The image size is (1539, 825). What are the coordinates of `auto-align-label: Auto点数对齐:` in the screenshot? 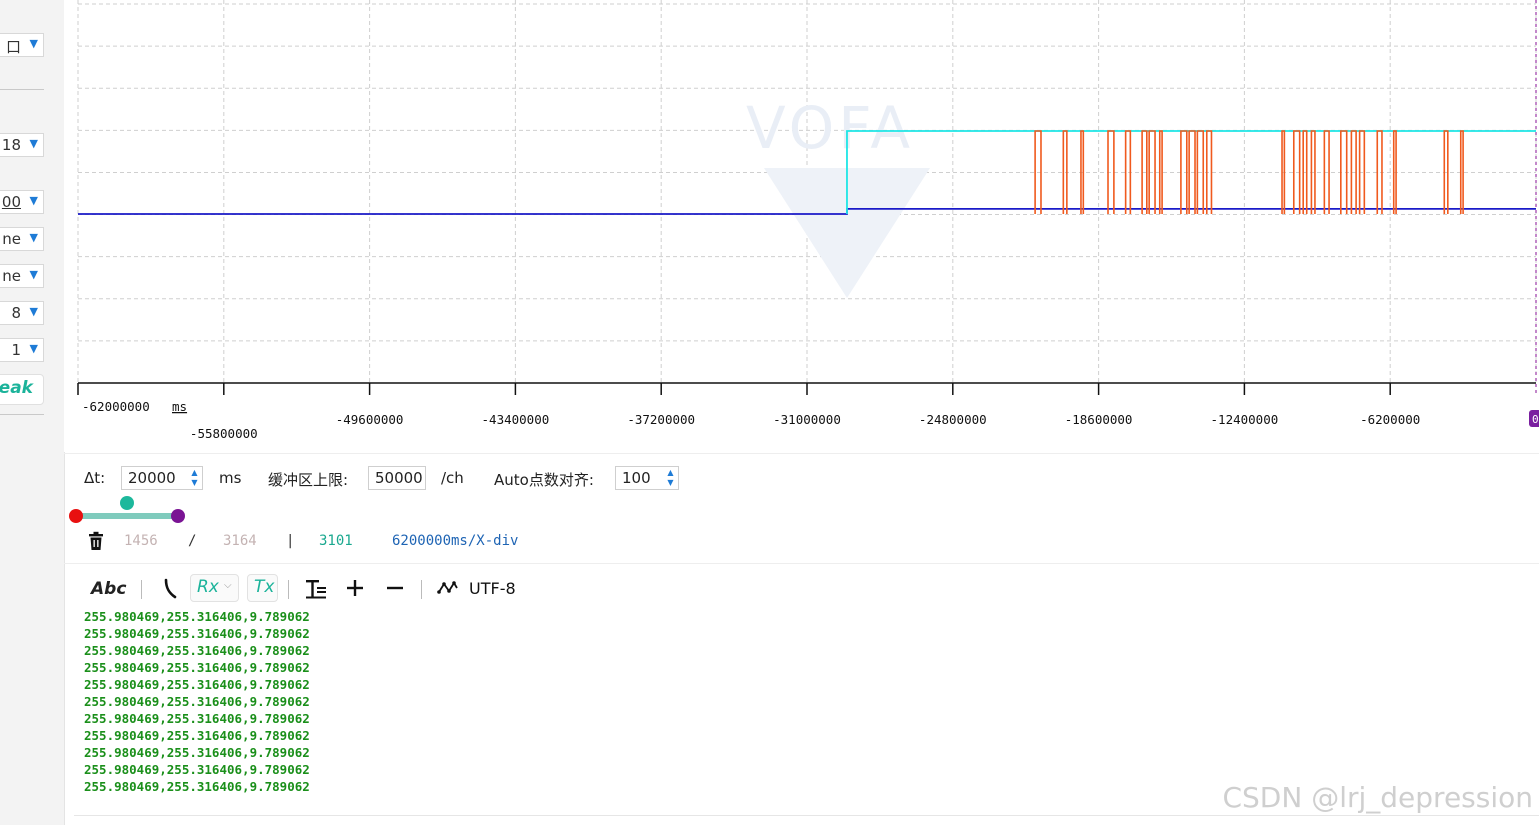 It's located at (544, 480).